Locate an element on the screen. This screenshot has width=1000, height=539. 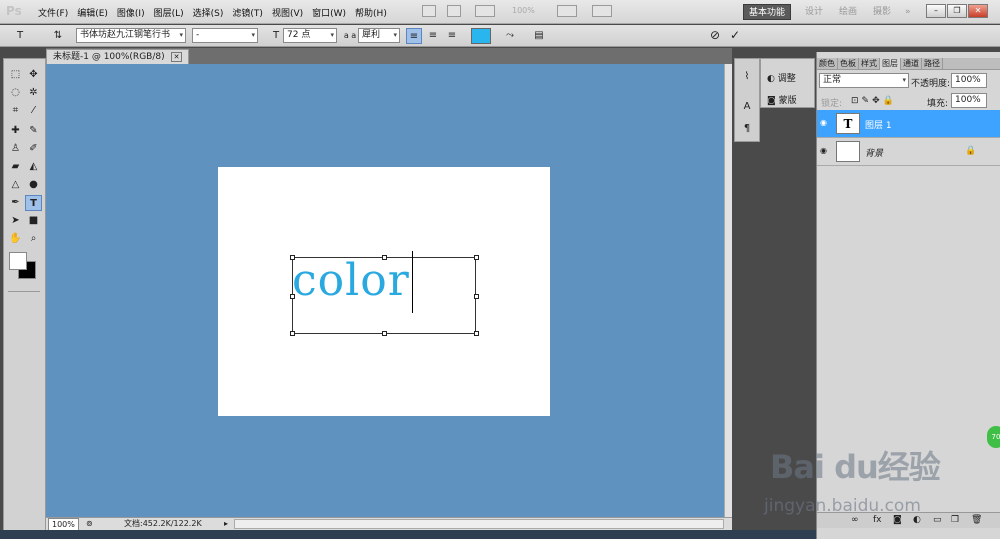
menu-item: 编辑(E) is located at coordinates (92, 12).